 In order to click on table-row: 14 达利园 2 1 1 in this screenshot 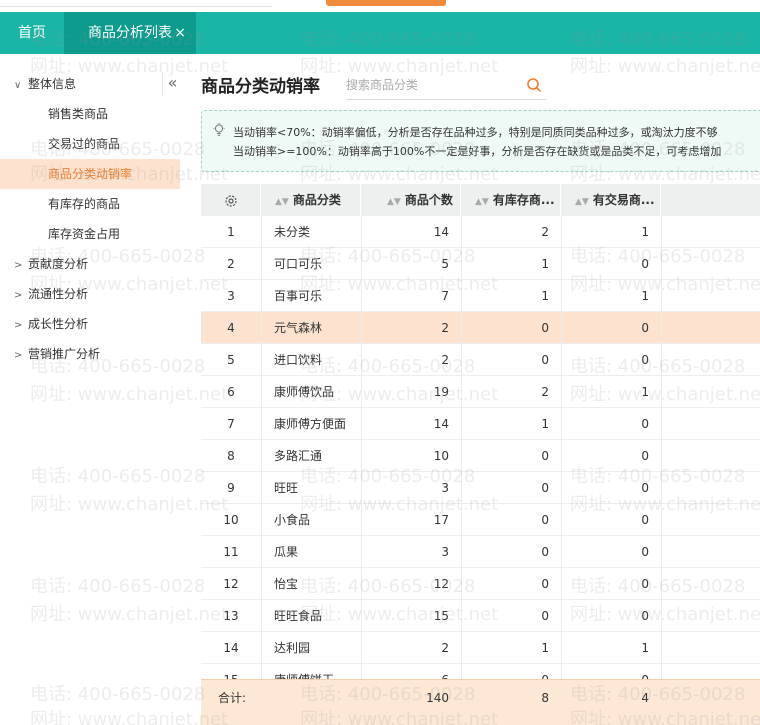, I will do `click(480, 648)`.